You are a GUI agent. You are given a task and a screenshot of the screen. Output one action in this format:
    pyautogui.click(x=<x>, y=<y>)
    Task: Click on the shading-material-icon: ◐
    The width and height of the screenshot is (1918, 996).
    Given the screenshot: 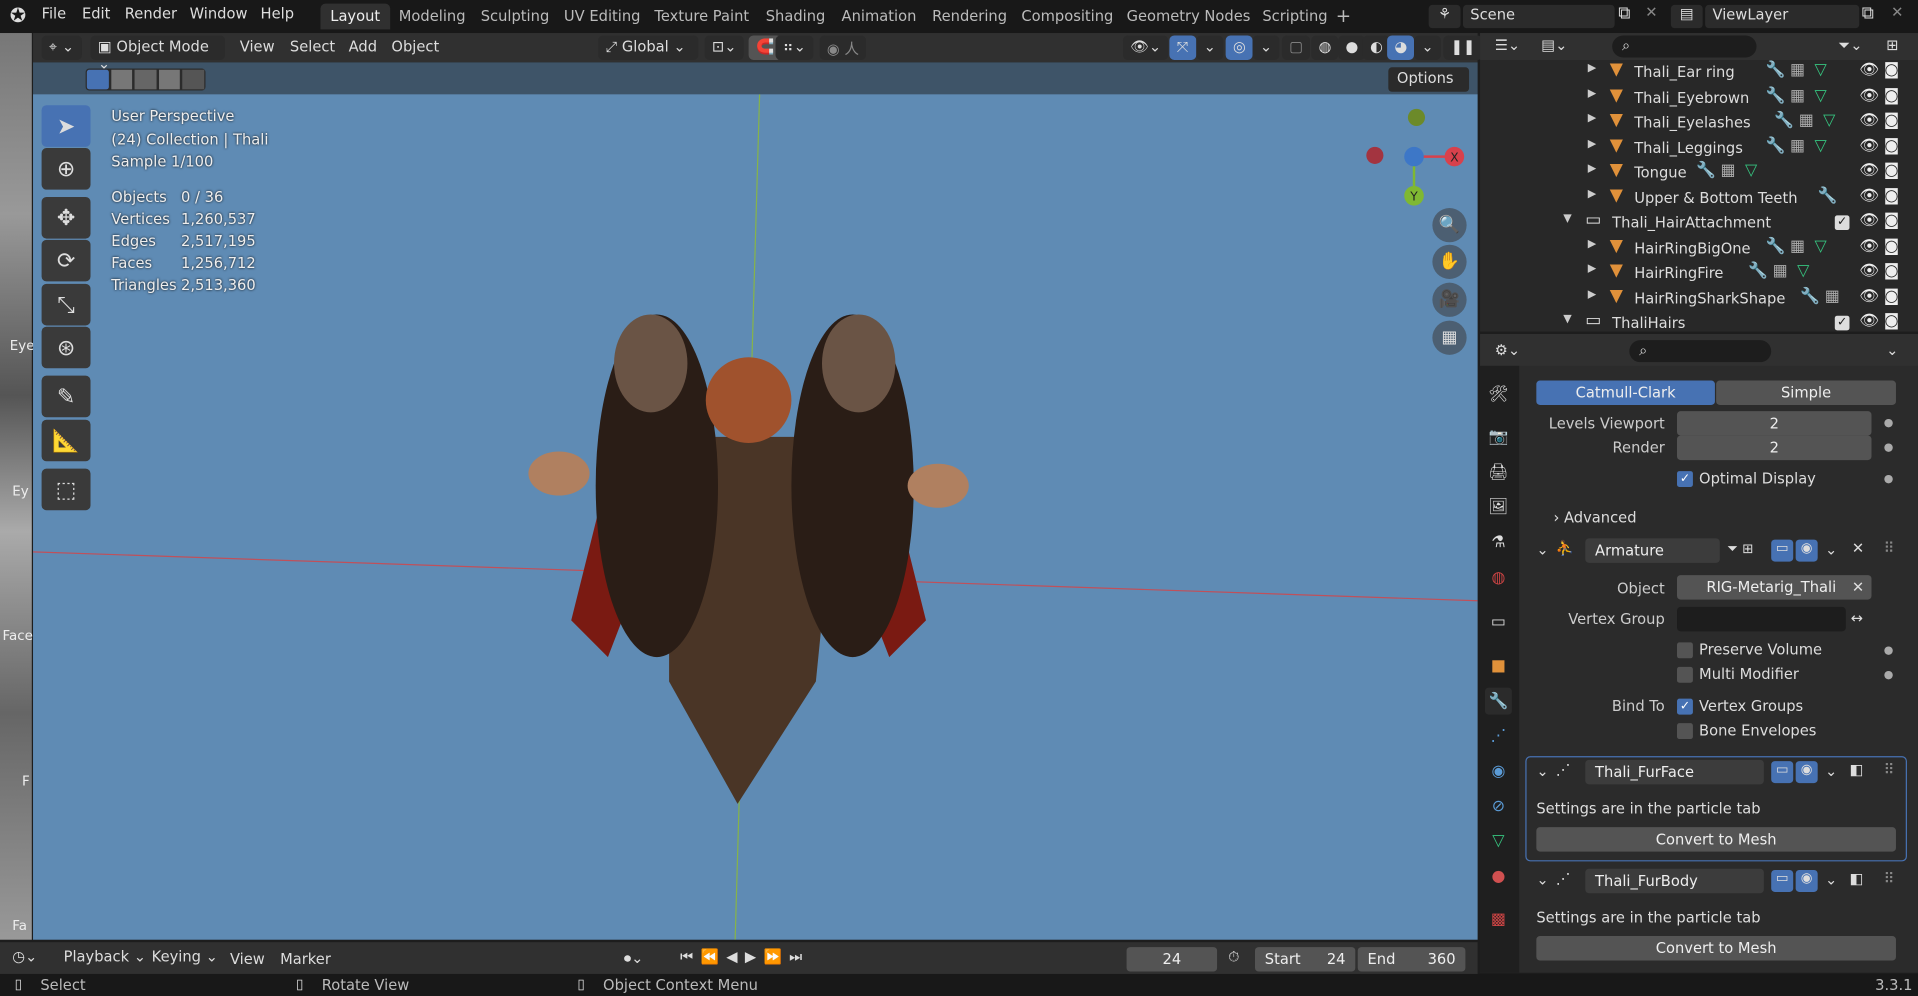 What is the action you would take?
    pyautogui.click(x=1376, y=47)
    